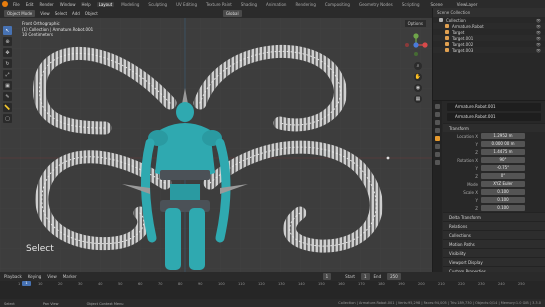 Image resolution: width=545 pixels, height=307 pixels. I want to click on constraint-tab-icon, so click(437, 146).